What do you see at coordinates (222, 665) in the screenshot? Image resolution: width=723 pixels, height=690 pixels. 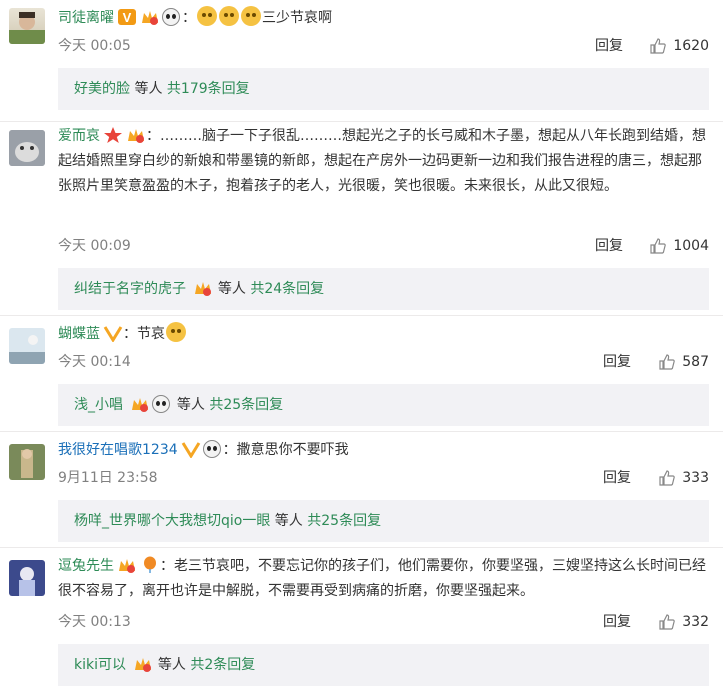 I see `reply-count: 共2条回复` at bounding box center [222, 665].